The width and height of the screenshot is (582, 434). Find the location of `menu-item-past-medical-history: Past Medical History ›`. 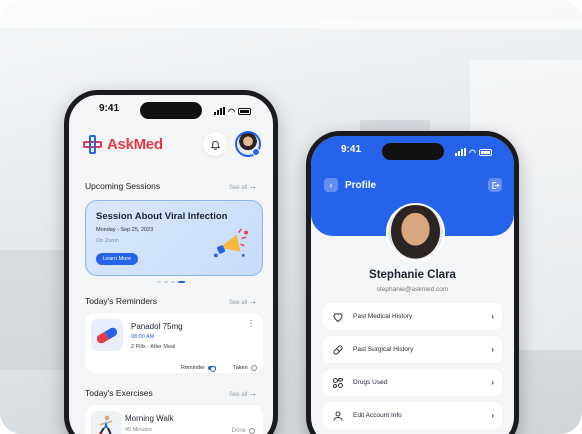

menu-item-past-medical-history: Past Medical History › is located at coordinates (412, 316).